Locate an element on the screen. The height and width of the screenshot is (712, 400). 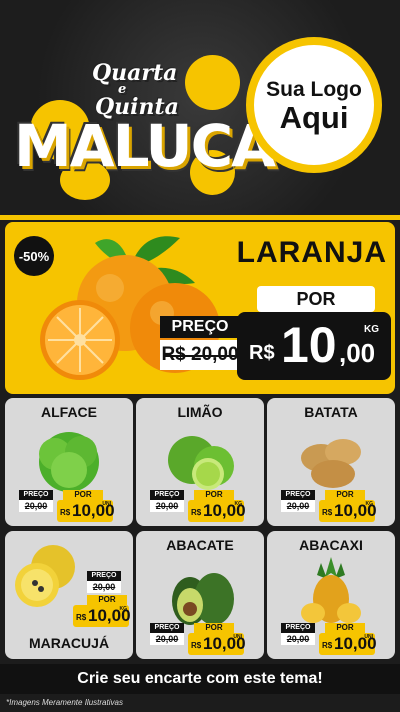
title-flame-decoration is located at coordinates (212, 82).